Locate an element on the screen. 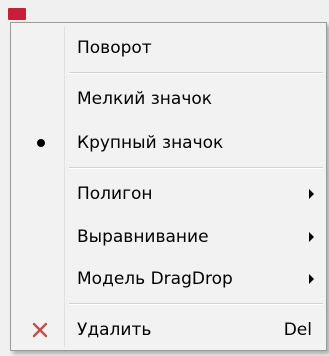 This screenshot has height=356, width=329. menu-item-large-icon: Крупный значок is located at coordinates (168, 143).